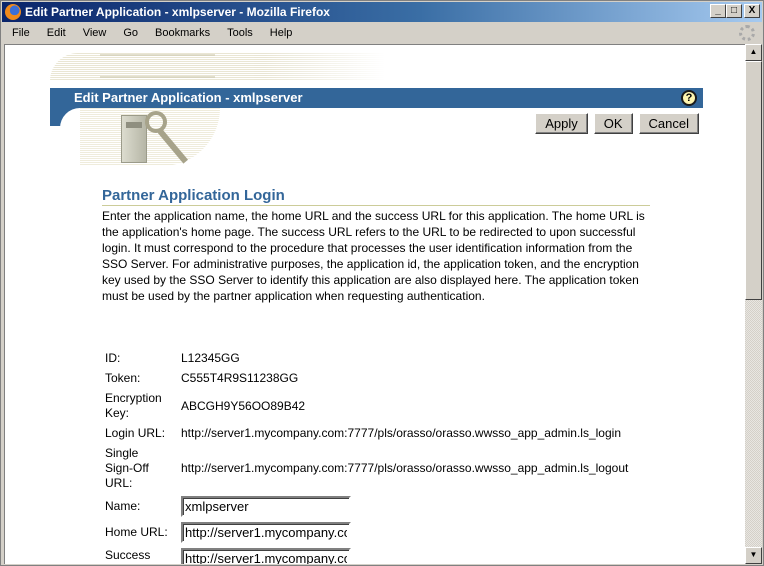 The width and height of the screenshot is (764, 566). I want to click on field-token: Token: C555T4R9S11238GG, so click(366, 378).